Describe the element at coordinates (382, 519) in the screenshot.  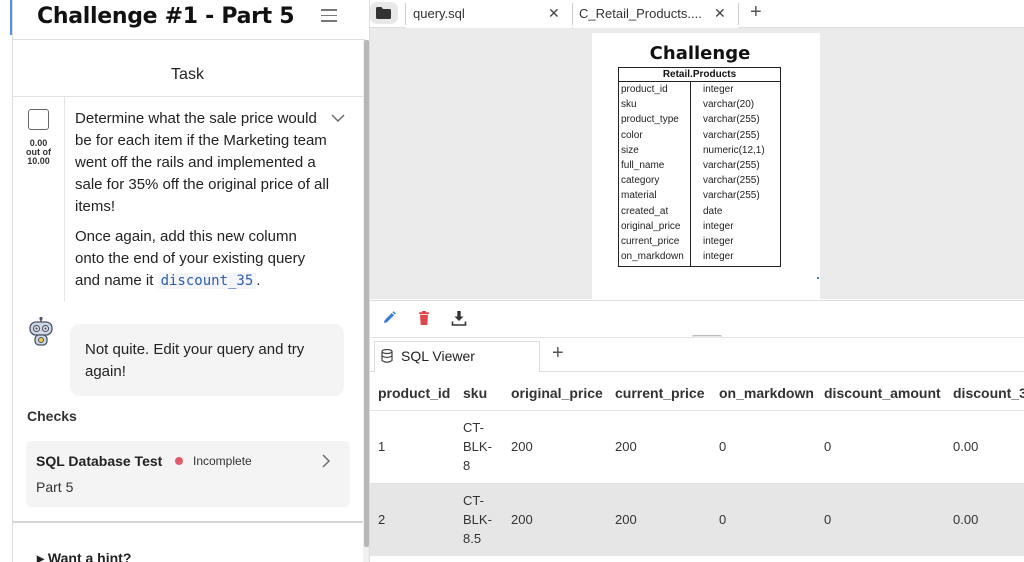
I see `table-cell: 2` at that location.